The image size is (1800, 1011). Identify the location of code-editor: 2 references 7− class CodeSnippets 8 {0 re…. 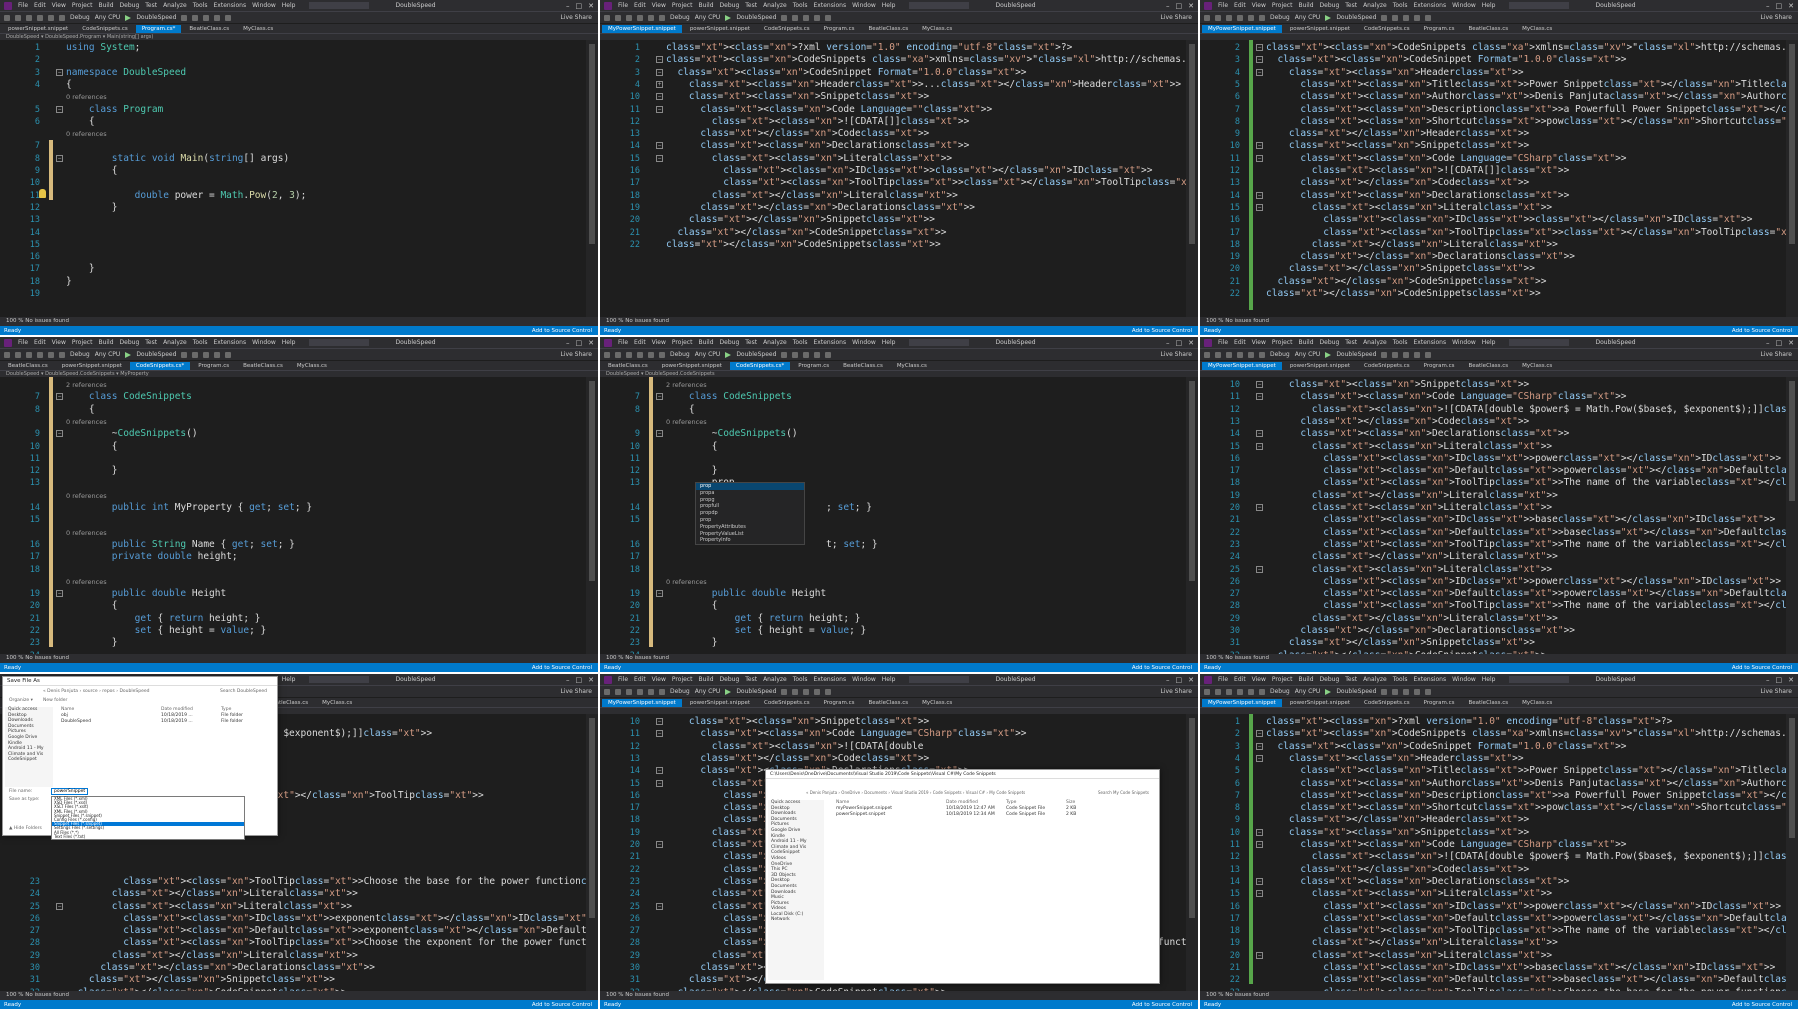
(893, 519).